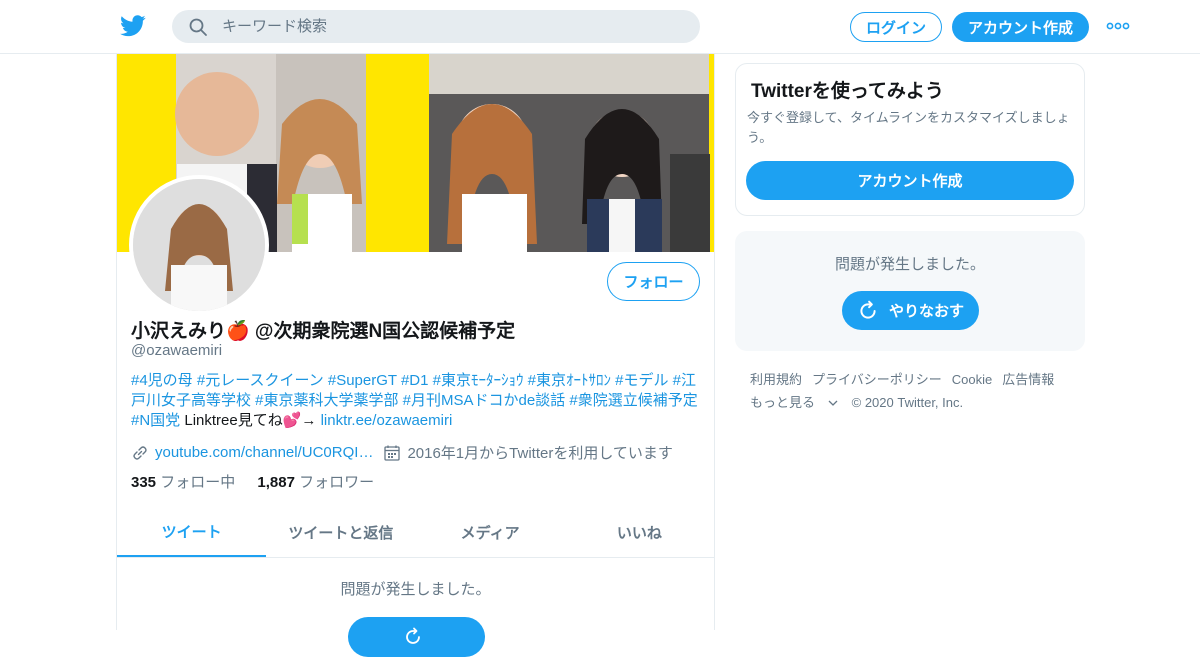 This screenshot has width=1200, height=657. Describe the element at coordinates (387, 420) in the screenshot. I see `bio-link: linktr.ee/ozawaemiri` at that location.